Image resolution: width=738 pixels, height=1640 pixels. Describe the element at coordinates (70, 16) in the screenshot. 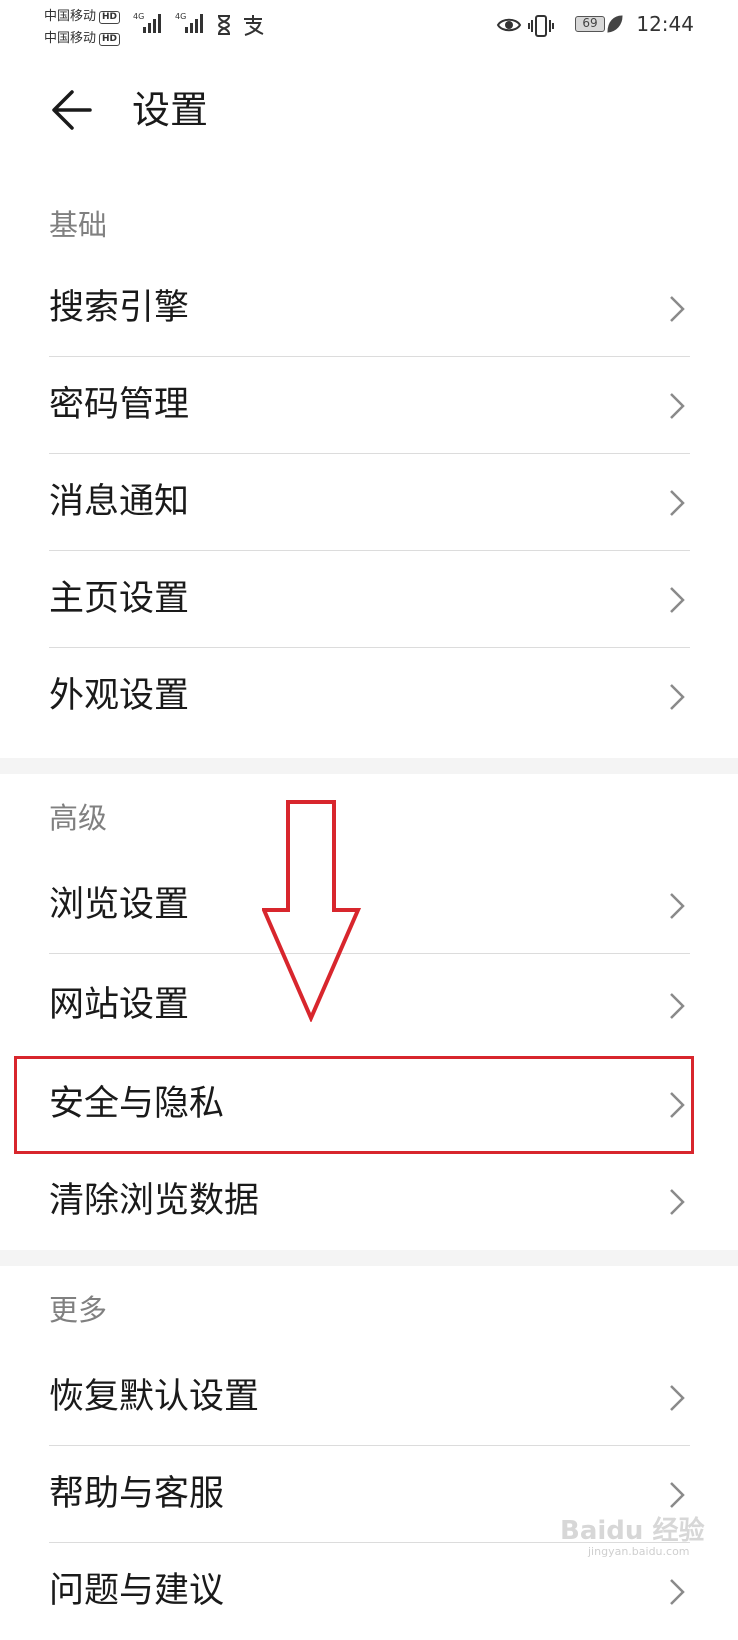

I see `carrier-1-label: 中国移动` at that location.